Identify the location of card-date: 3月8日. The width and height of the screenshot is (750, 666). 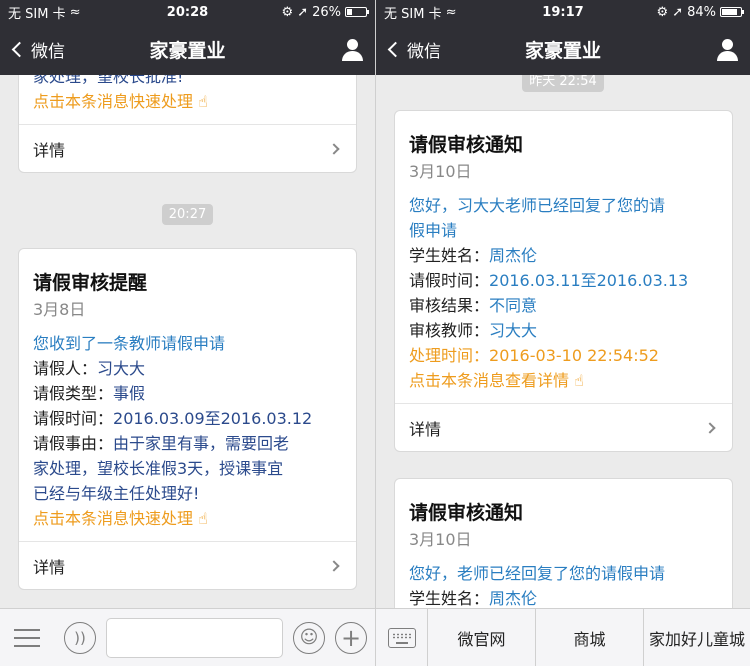
(59, 309).